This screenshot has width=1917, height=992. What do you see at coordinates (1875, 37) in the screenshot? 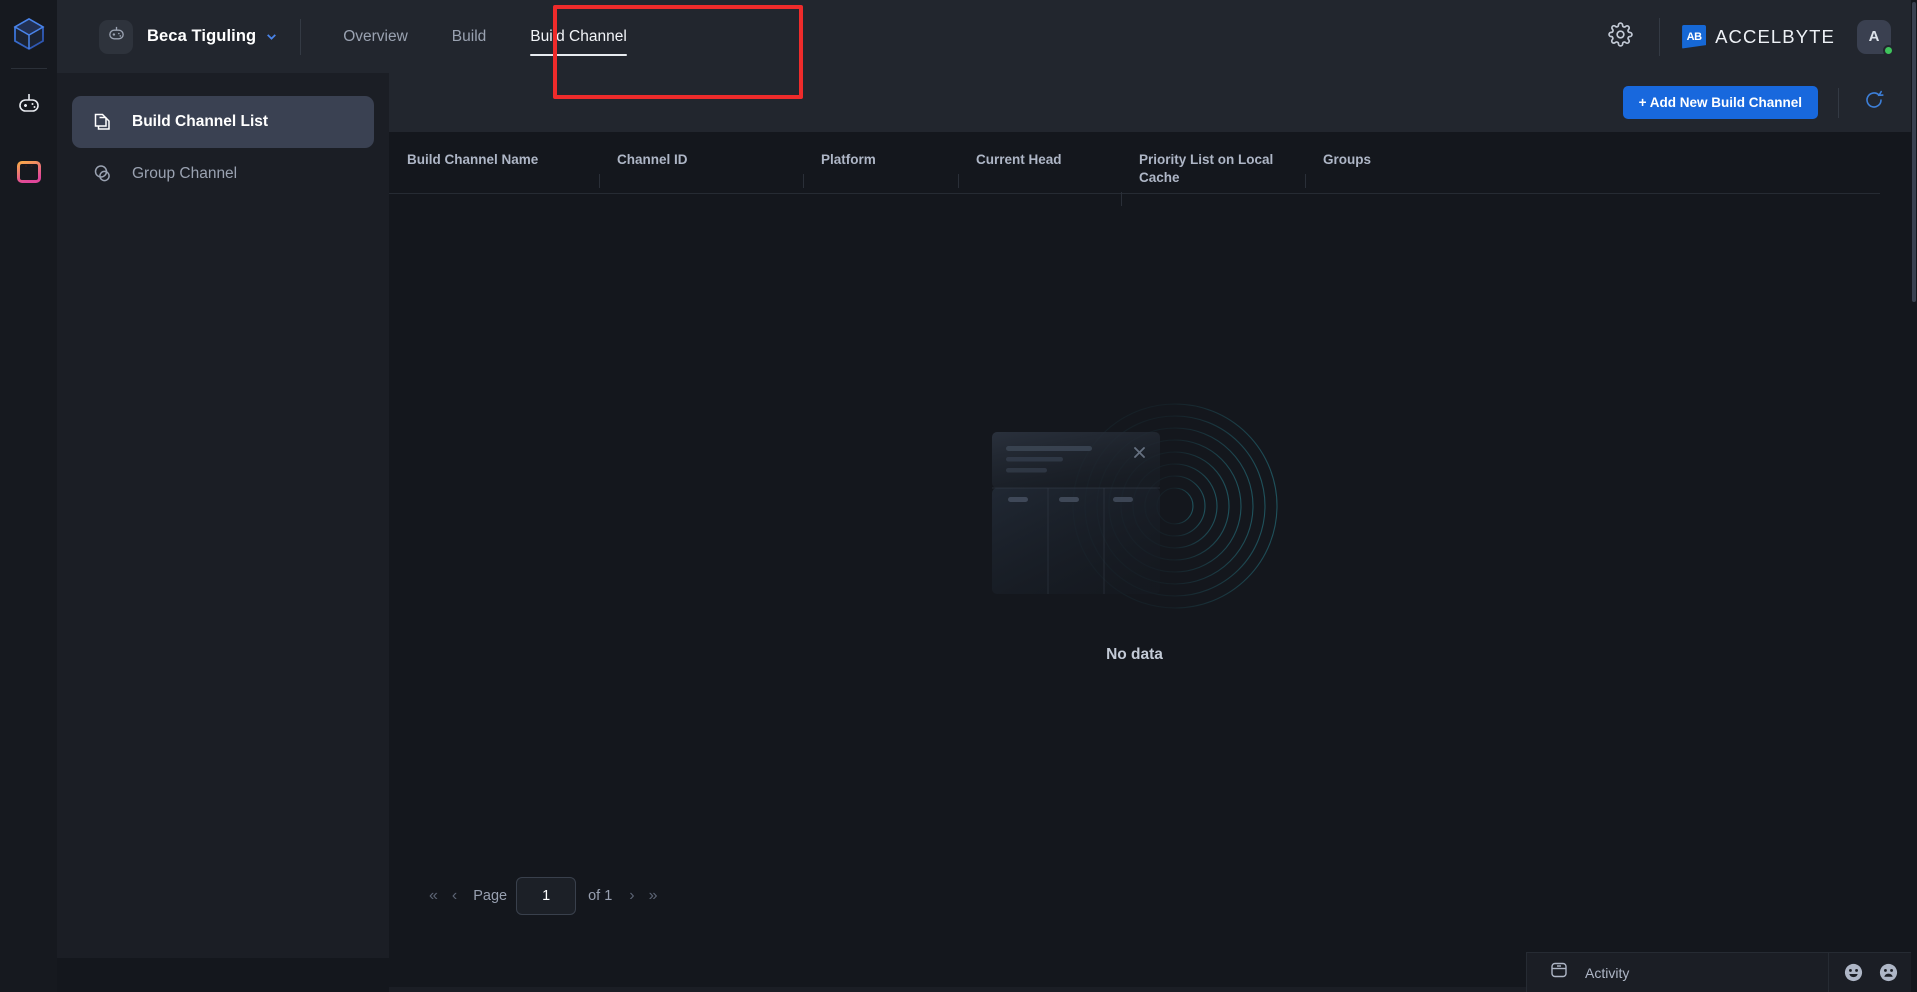
I see `avatar: A` at bounding box center [1875, 37].